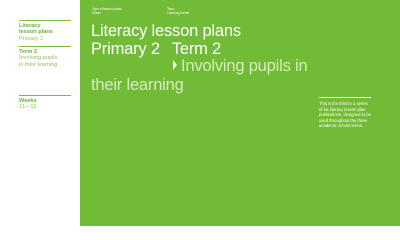 Image resolution: width=400 pixels, height=240 pixels. Describe the element at coordinates (107, 11) in the screenshot. I see `meta-type: Type of lesson plans: Grade` at that location.